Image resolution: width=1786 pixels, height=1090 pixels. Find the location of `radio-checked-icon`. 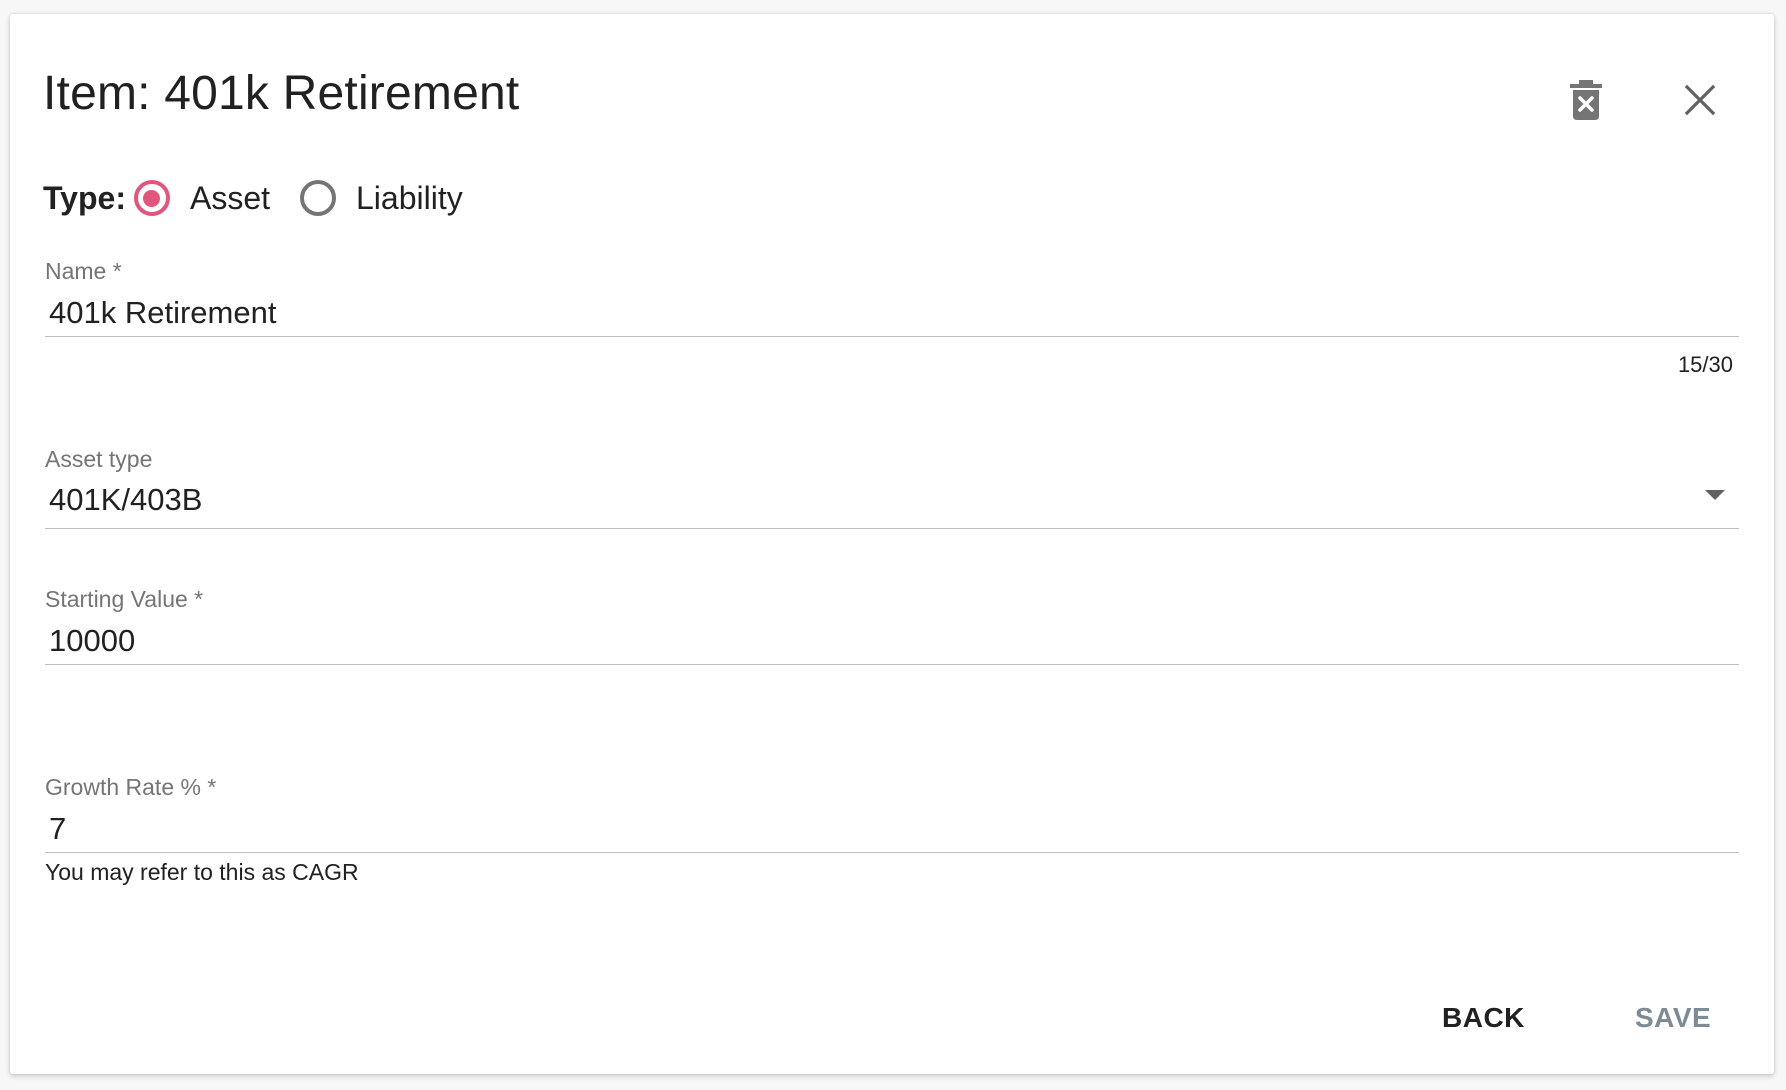

radio-checked-icon is located at coordinates (151, 198).